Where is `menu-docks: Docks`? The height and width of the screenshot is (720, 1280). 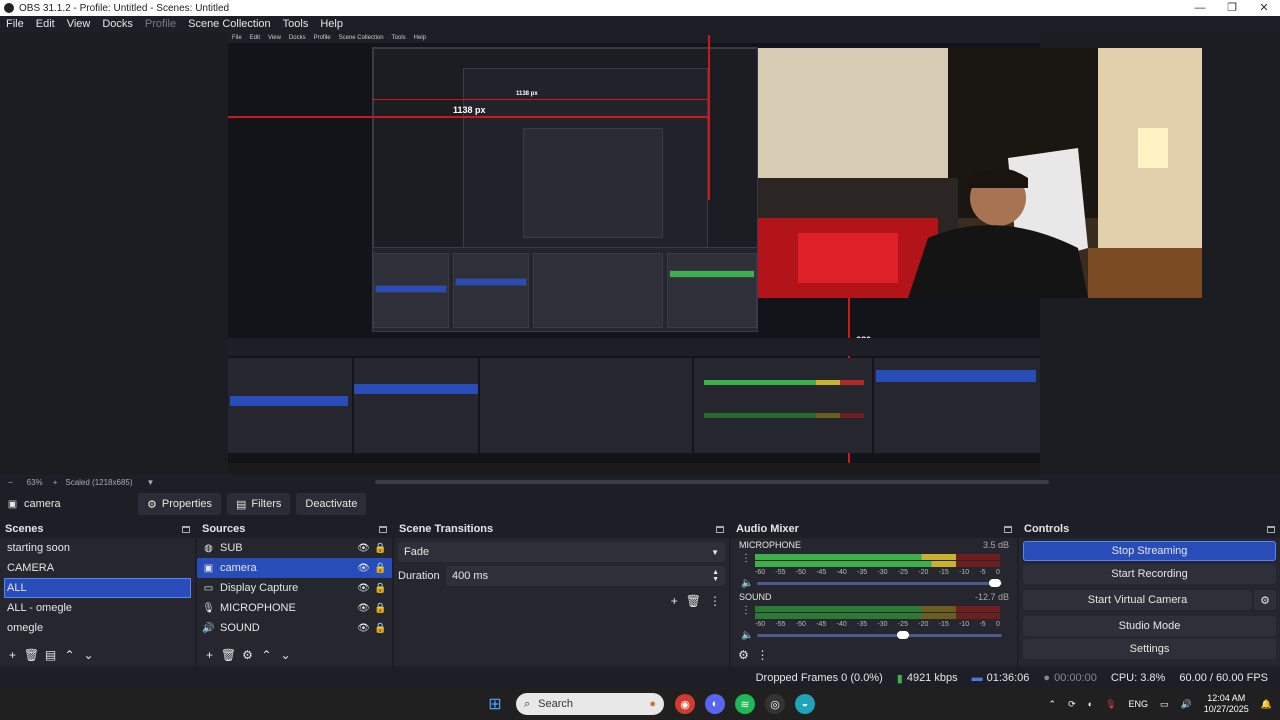
menu-docks: Docks is located at coordinates (117, 24).